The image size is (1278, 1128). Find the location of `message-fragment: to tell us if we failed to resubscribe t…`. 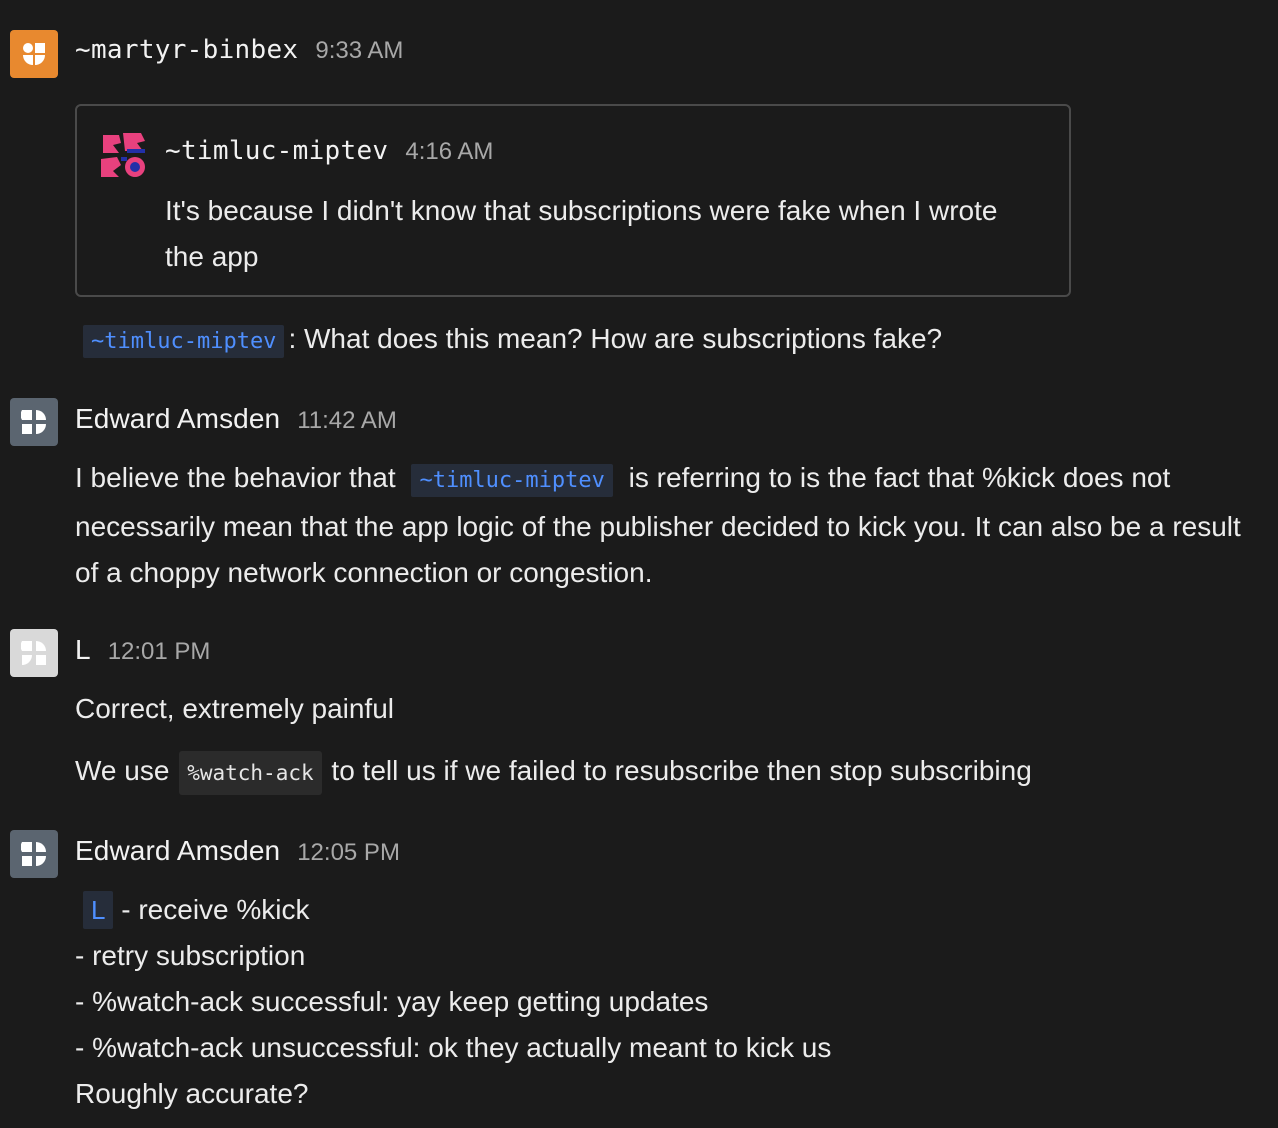

message-fragment: to tell us if we failed to resubscribe t… is located at coordinates (681, 770).